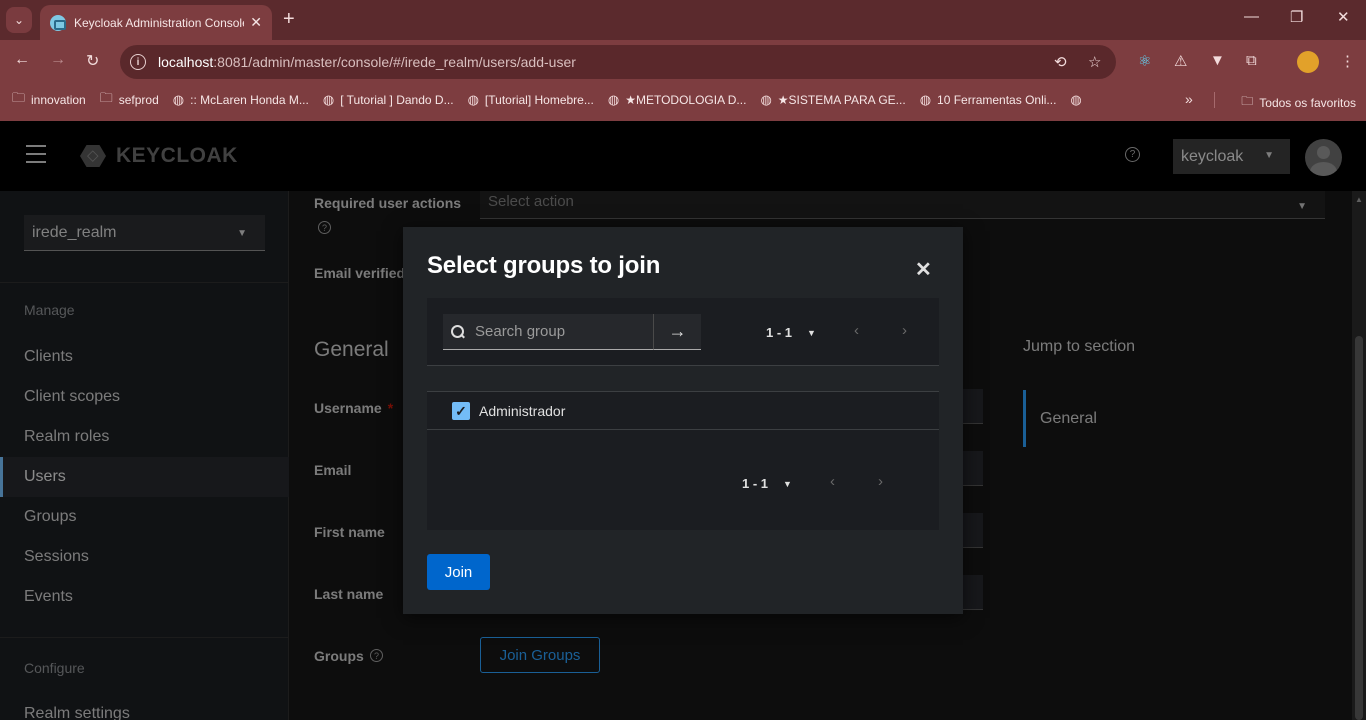 The width and height of the screenshot is (1366, 720). What do you see at coordinates (461, 411) in the screenshot?
I see `group-checkbox: ✓` at bounding box center [461, 411].